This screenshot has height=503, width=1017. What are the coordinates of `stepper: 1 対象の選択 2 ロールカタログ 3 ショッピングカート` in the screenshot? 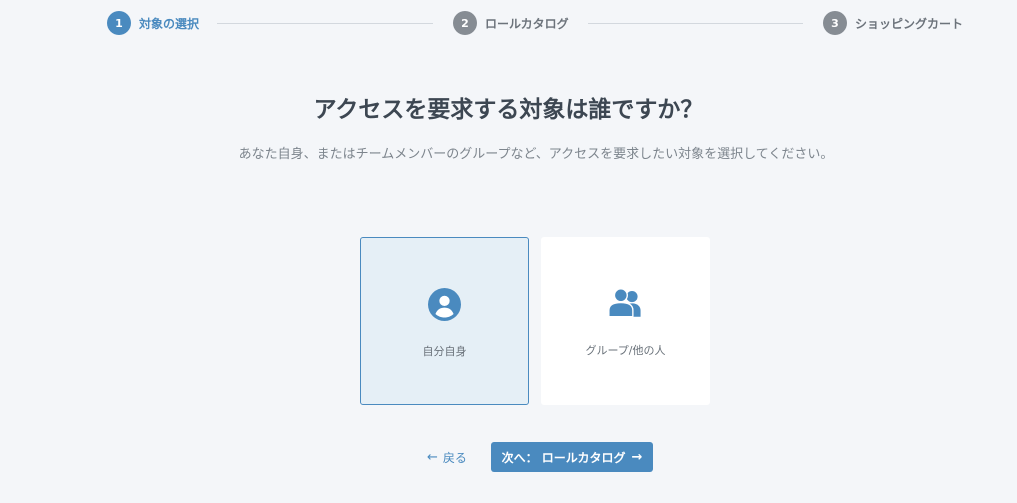 It's located at (537, 24).